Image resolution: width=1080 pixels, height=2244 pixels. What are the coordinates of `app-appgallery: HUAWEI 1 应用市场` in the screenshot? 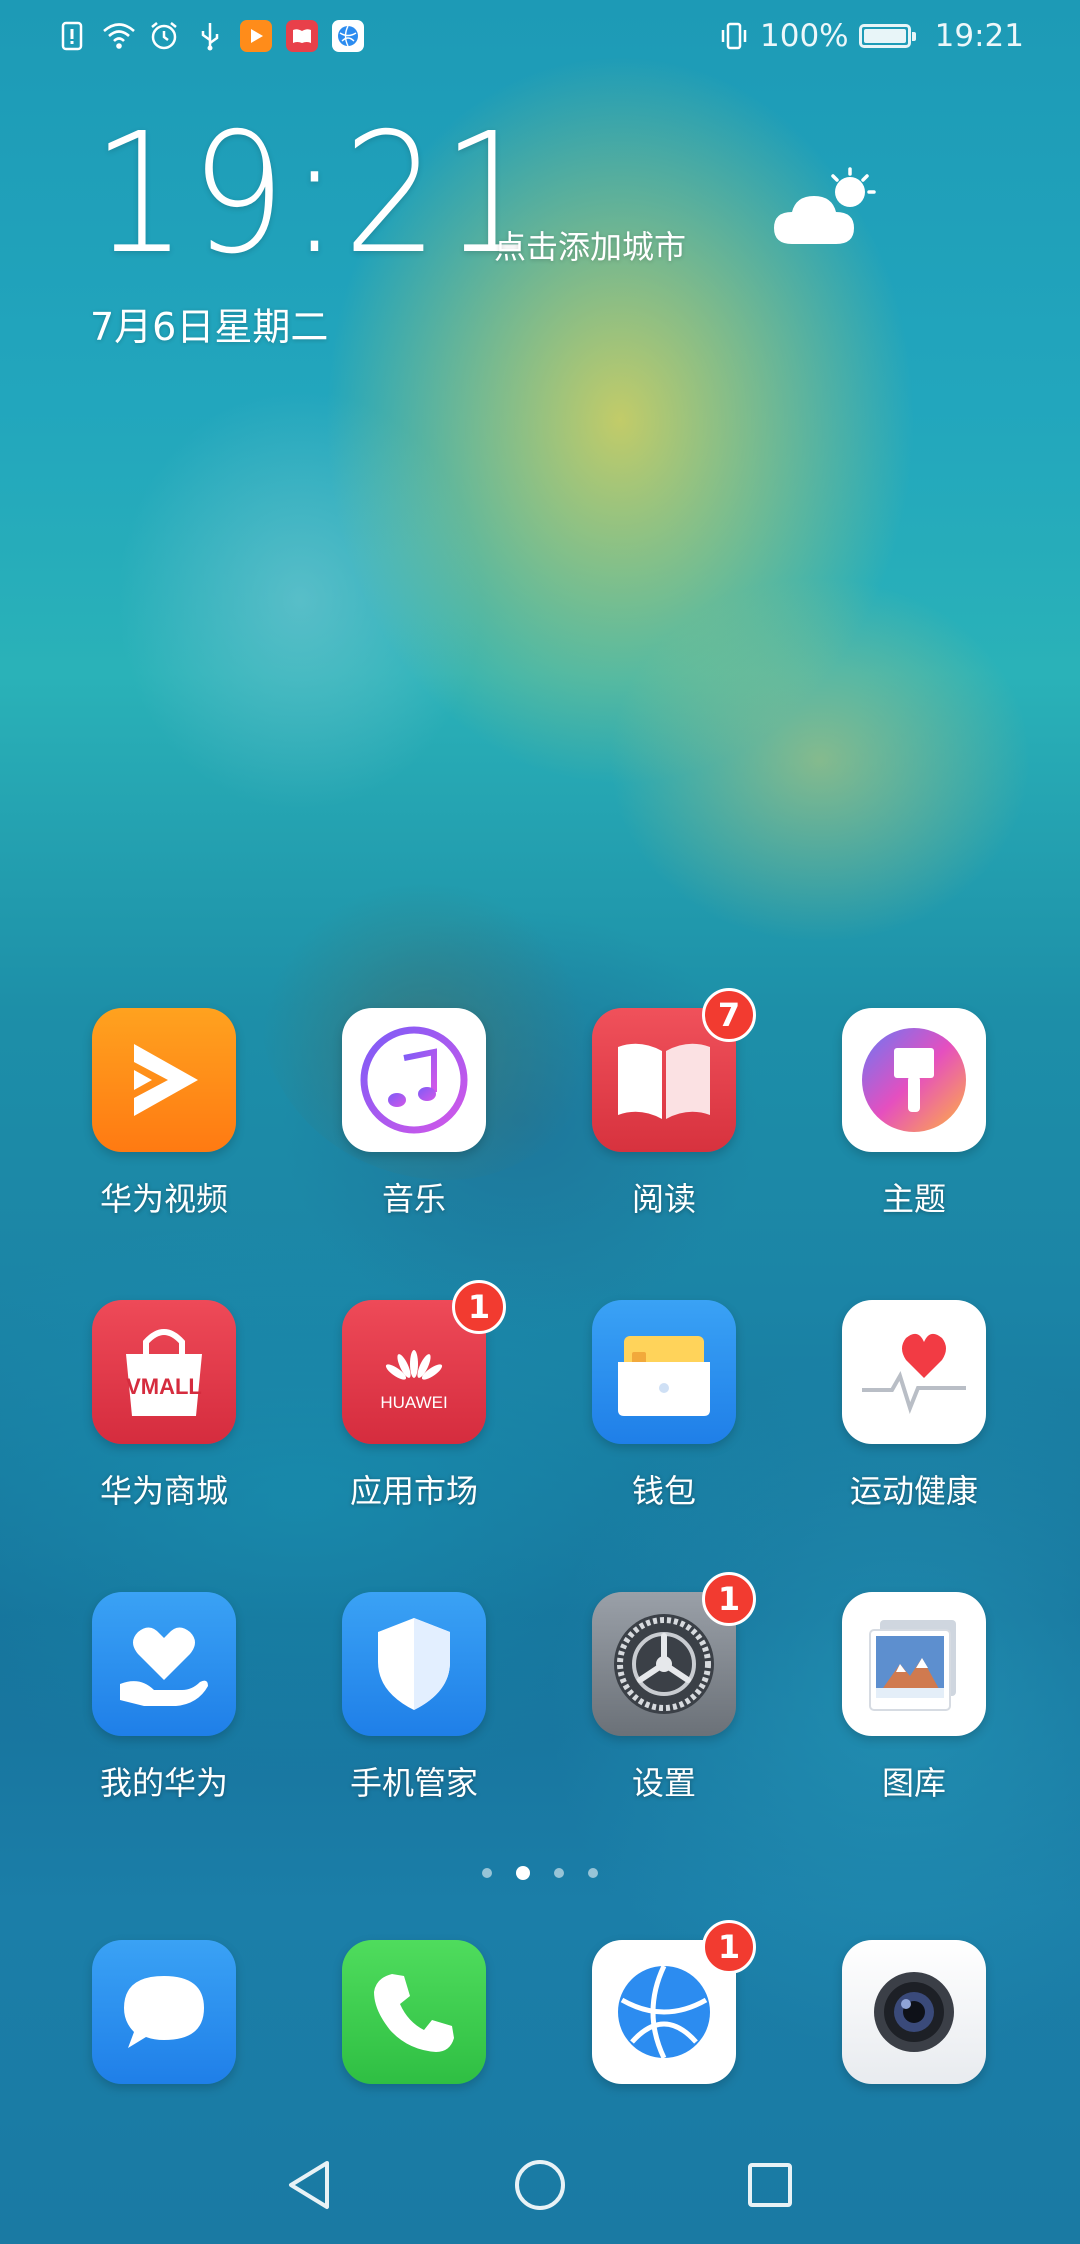 It's located at (414, 1396).